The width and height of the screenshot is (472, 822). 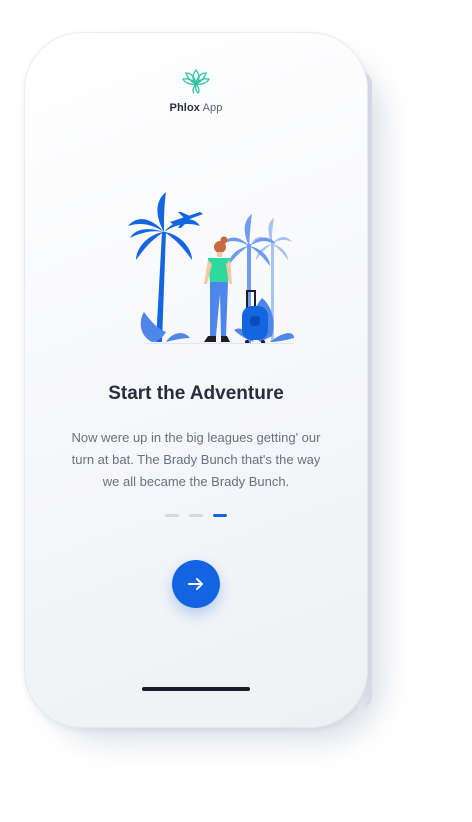 I want to click on traveler-palm-trees-illustration, so click(x=199, y=262).